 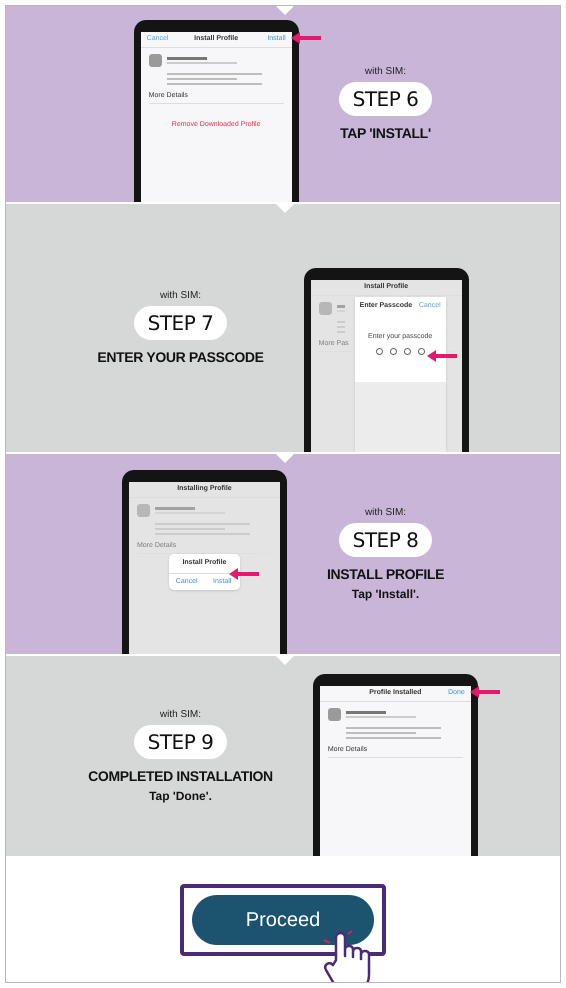 What do you see at coordinates (385, 133) in the screenshot?
I see `step-title: TAP 'INSTALL'` at bounding box center [385, 133].